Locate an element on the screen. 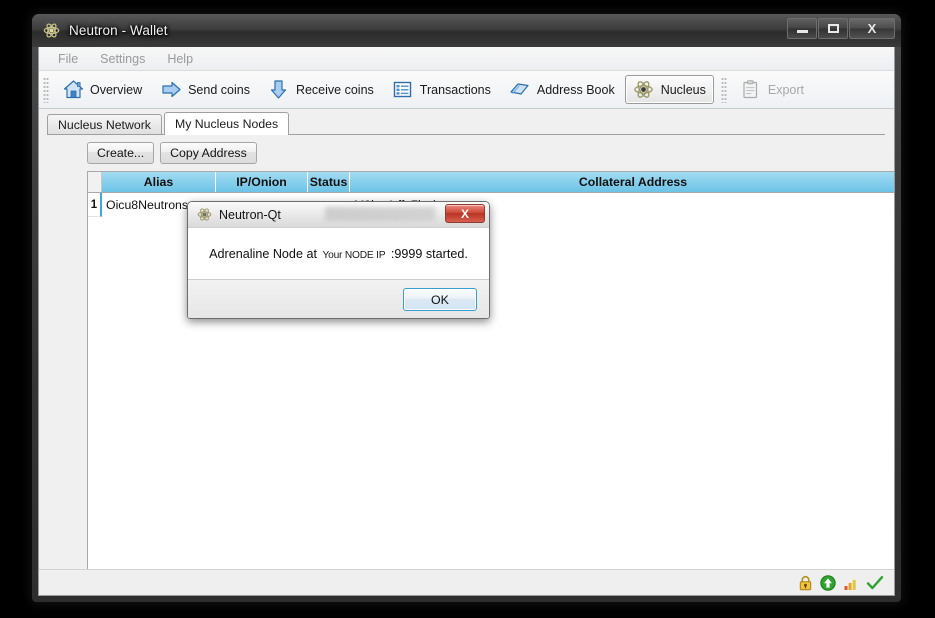 The height and width of the screenshot is (618, 935). dialog-close-button: X is located at coordinates (465, 213).